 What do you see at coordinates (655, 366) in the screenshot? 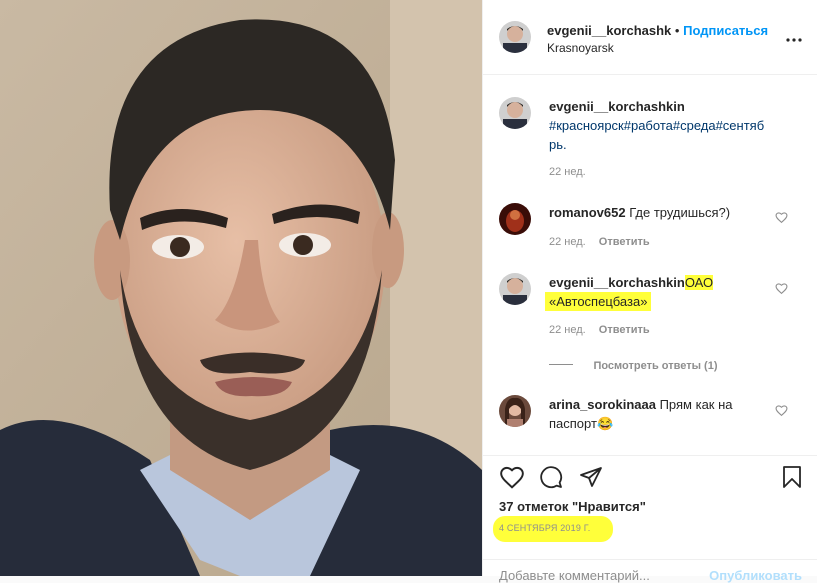
I see `view-replies-button: Посмотреть ответы (1)` at bounding box center [655, 366].